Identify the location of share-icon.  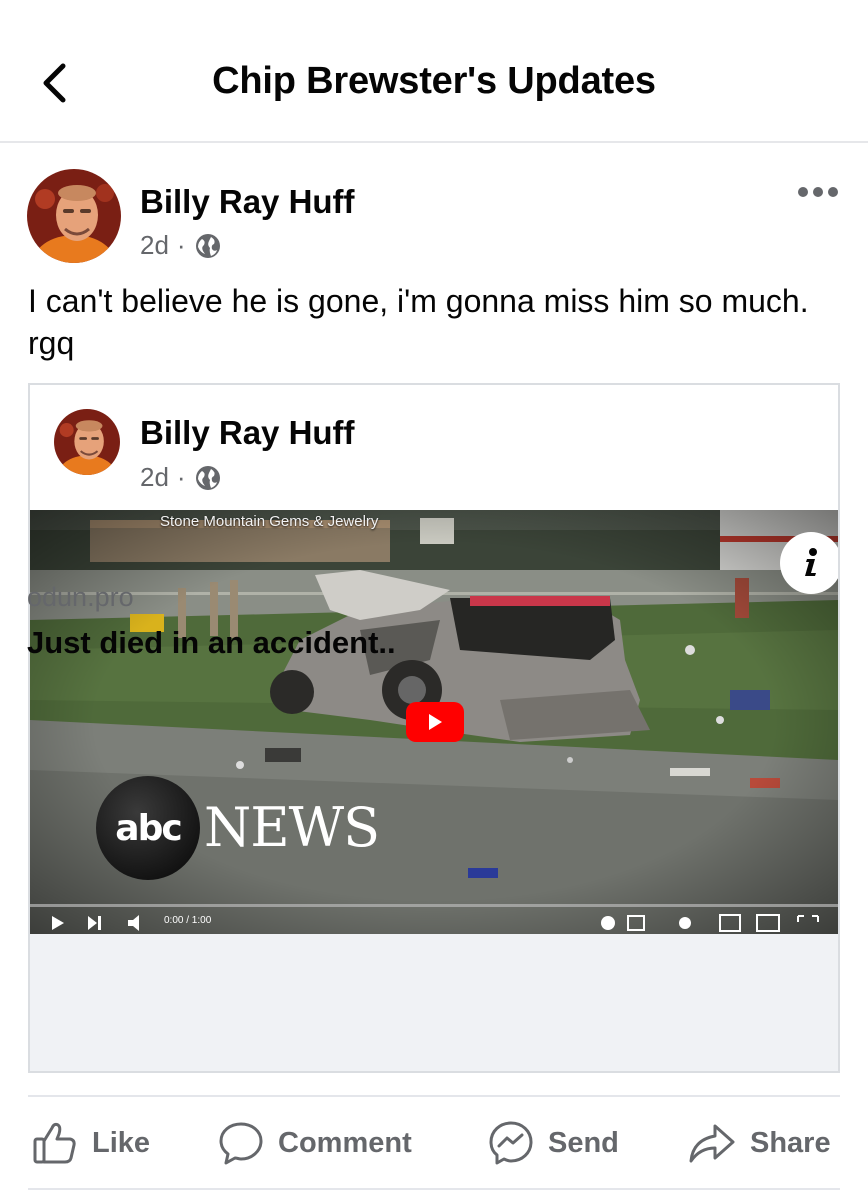
(712, 1143).